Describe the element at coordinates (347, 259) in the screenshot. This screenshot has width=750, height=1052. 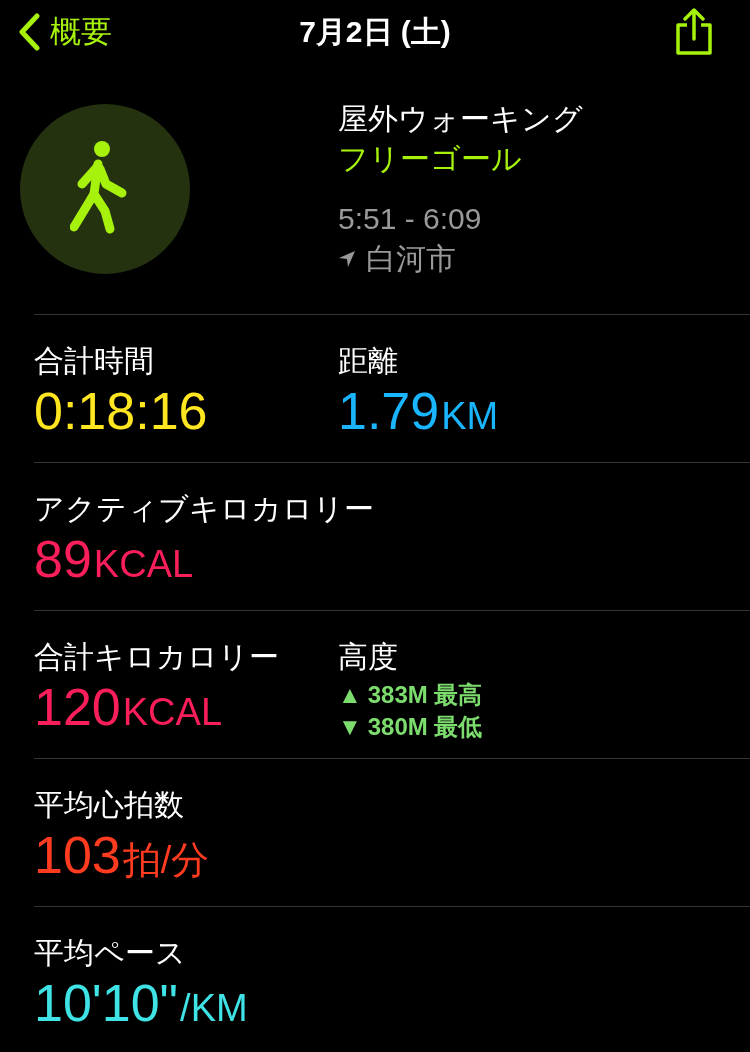
I see `location-arrow-icon` at that location.